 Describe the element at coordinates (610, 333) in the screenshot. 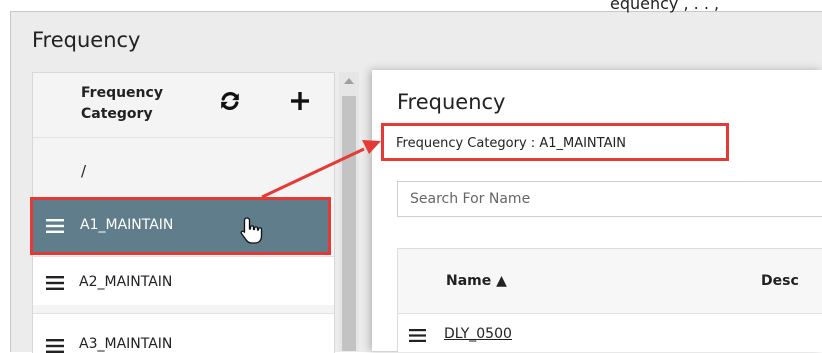

I see `table-row: DLY_0500` at that location.